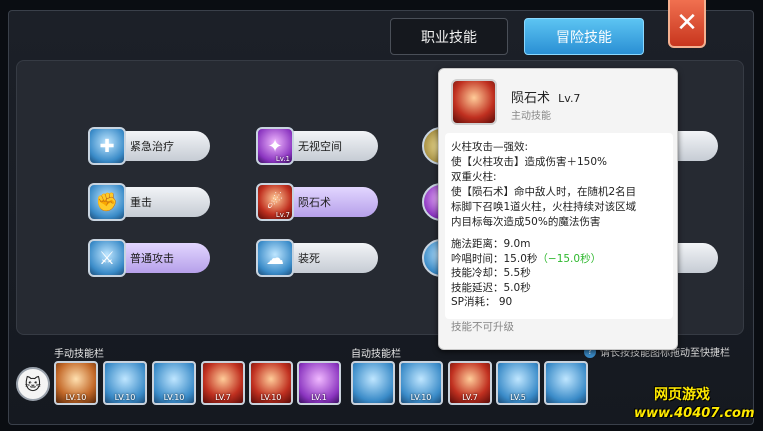 This screenshot has height=431, width=763. What do you see at coordinates (275, 258) in the screenshot?
I see `play-dead-icon: ☁` at bounding box center [275, 258].